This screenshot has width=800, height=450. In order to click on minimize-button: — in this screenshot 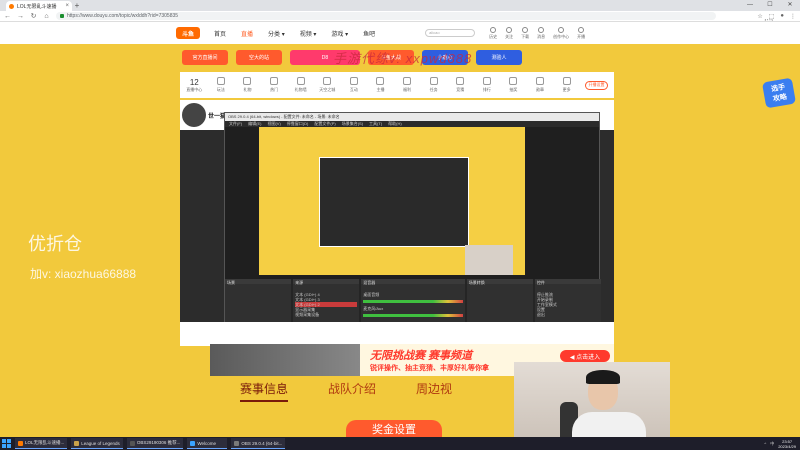, I will do `click(750, 5)`.